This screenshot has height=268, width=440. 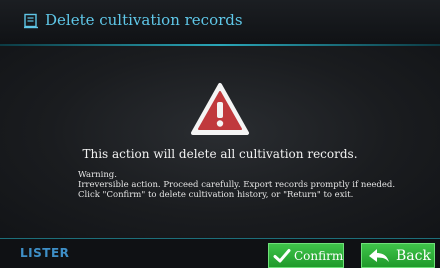 What do you see at coordinates (220, 238) in the screenshot?
I see `footer-divider` at bounding box center [220, 238].